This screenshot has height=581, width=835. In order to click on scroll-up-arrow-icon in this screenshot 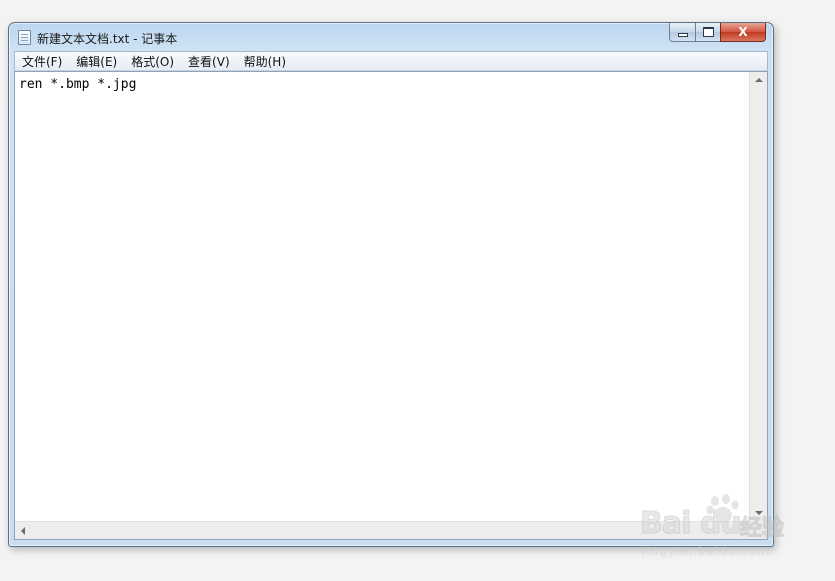, I will do `click(759, 80)`.